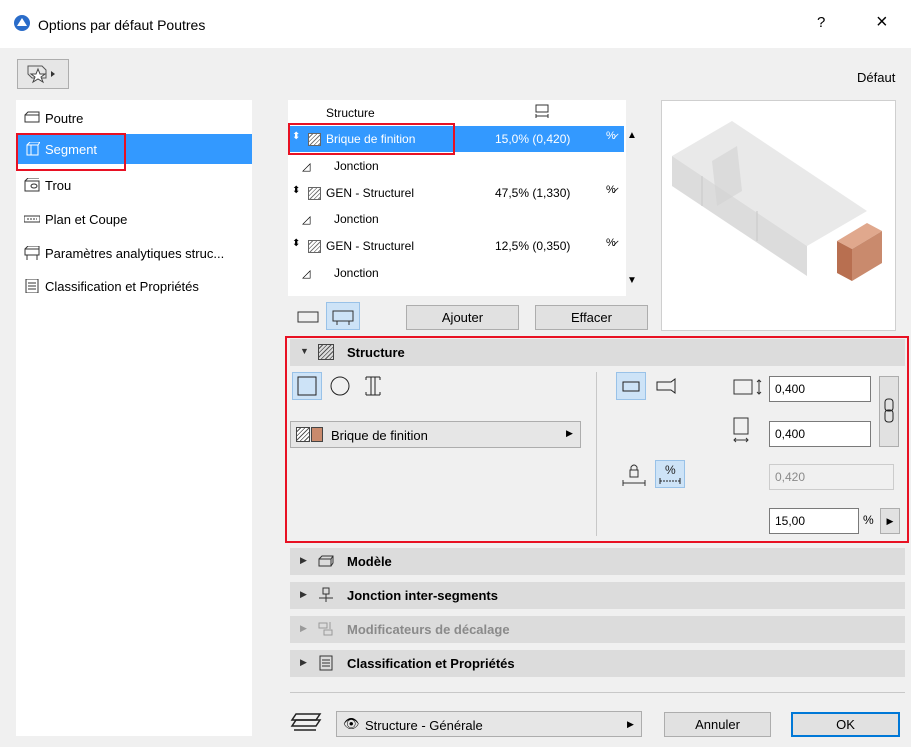 Image resolution: width=911 pixels, height=747 pixels. What do you see at coordinates (134, 185) in the screenshot?
I see `nav-item-trou: Trou` at bounding box center [134, 185].